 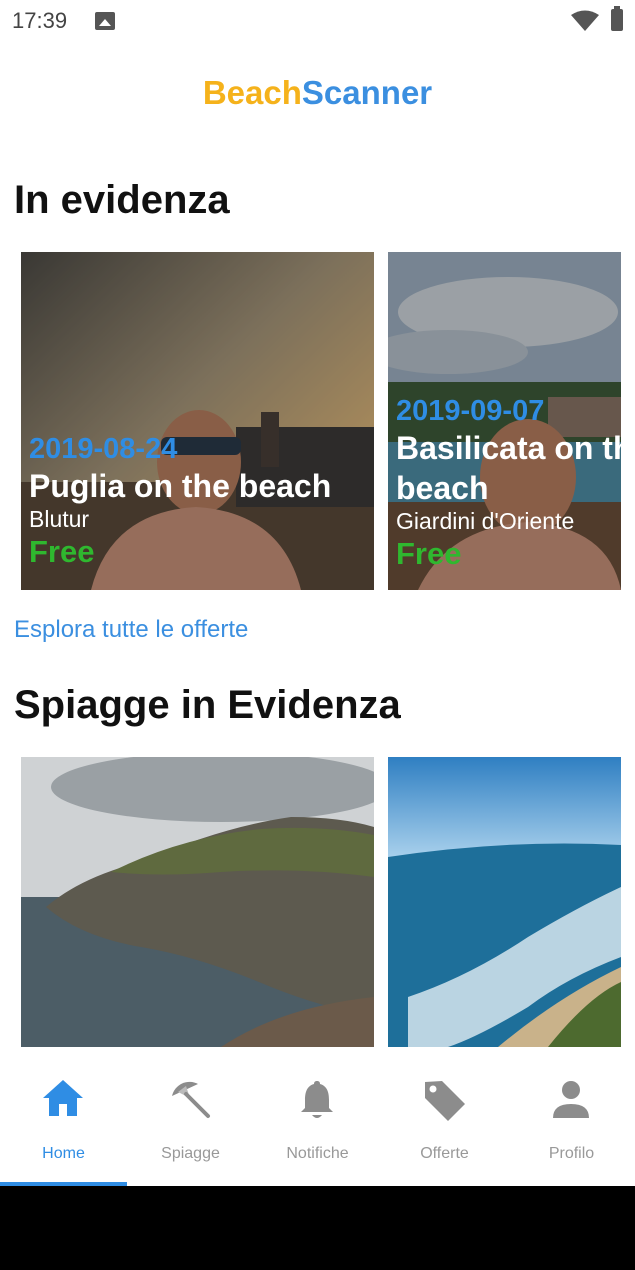 What do you see at coordinates (317, 22) in the screenshot?
I see `status-bar: 17:39` at bounding box center [317, 22].